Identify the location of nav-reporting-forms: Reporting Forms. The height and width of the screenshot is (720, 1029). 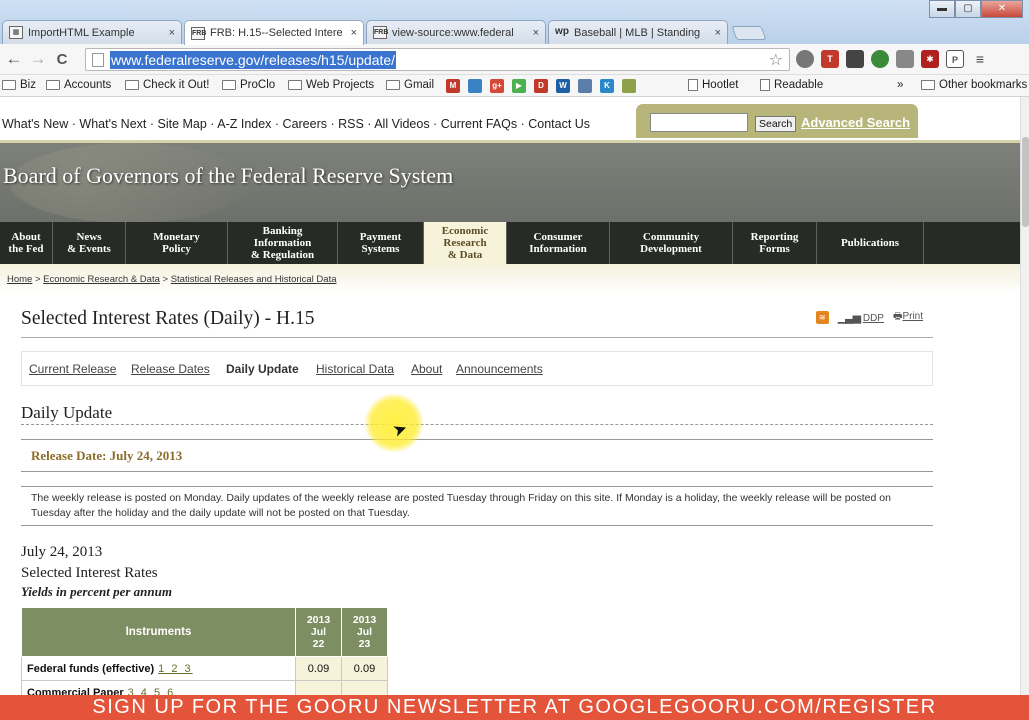
(775, 243).